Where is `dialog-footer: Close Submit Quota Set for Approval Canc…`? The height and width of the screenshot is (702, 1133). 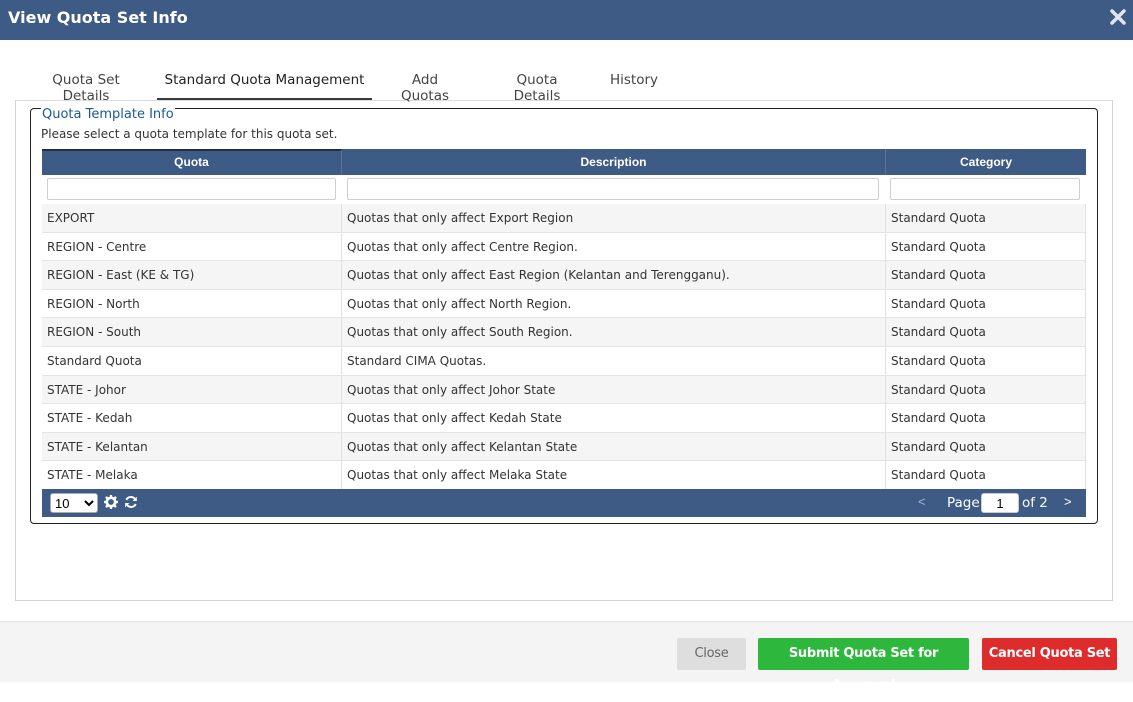
dialog-footer: Close Submit Quota Set for Approval Canc… is located at coordinates (566, 657).